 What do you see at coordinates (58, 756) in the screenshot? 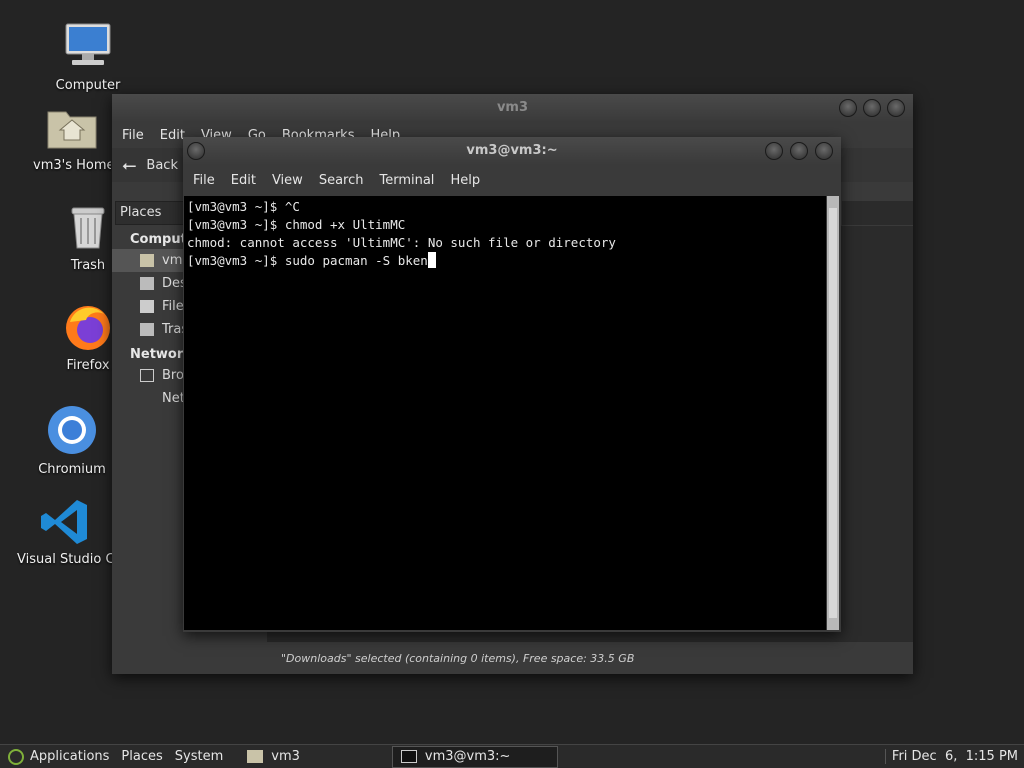
I see `applications-menu: Applications` at bounding box center [58, 756].